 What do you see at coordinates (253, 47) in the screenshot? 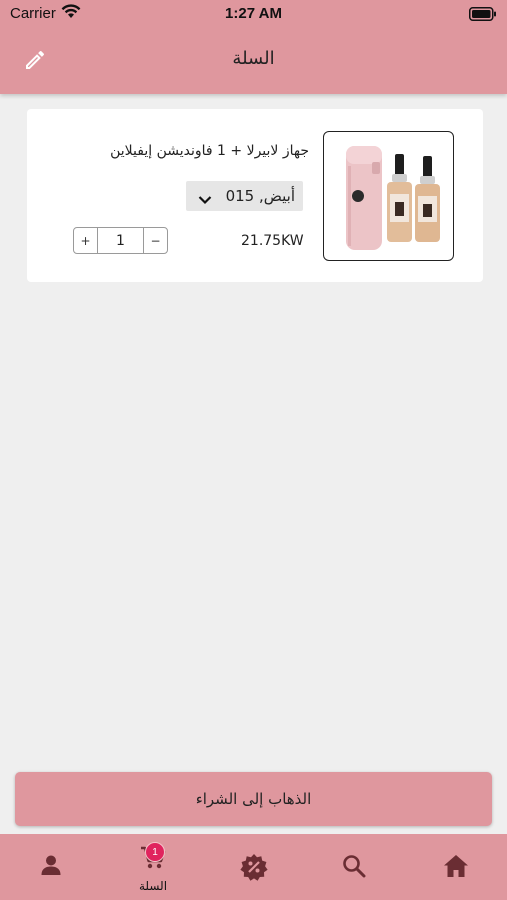
I see `top-header: Carrier 1:27 AM السلة` at bounding box center [253, 47].